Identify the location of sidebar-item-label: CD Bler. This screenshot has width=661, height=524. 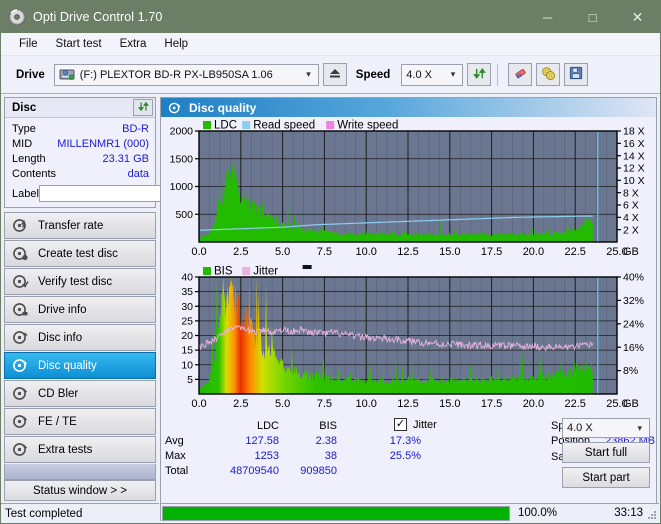
(58, 393).